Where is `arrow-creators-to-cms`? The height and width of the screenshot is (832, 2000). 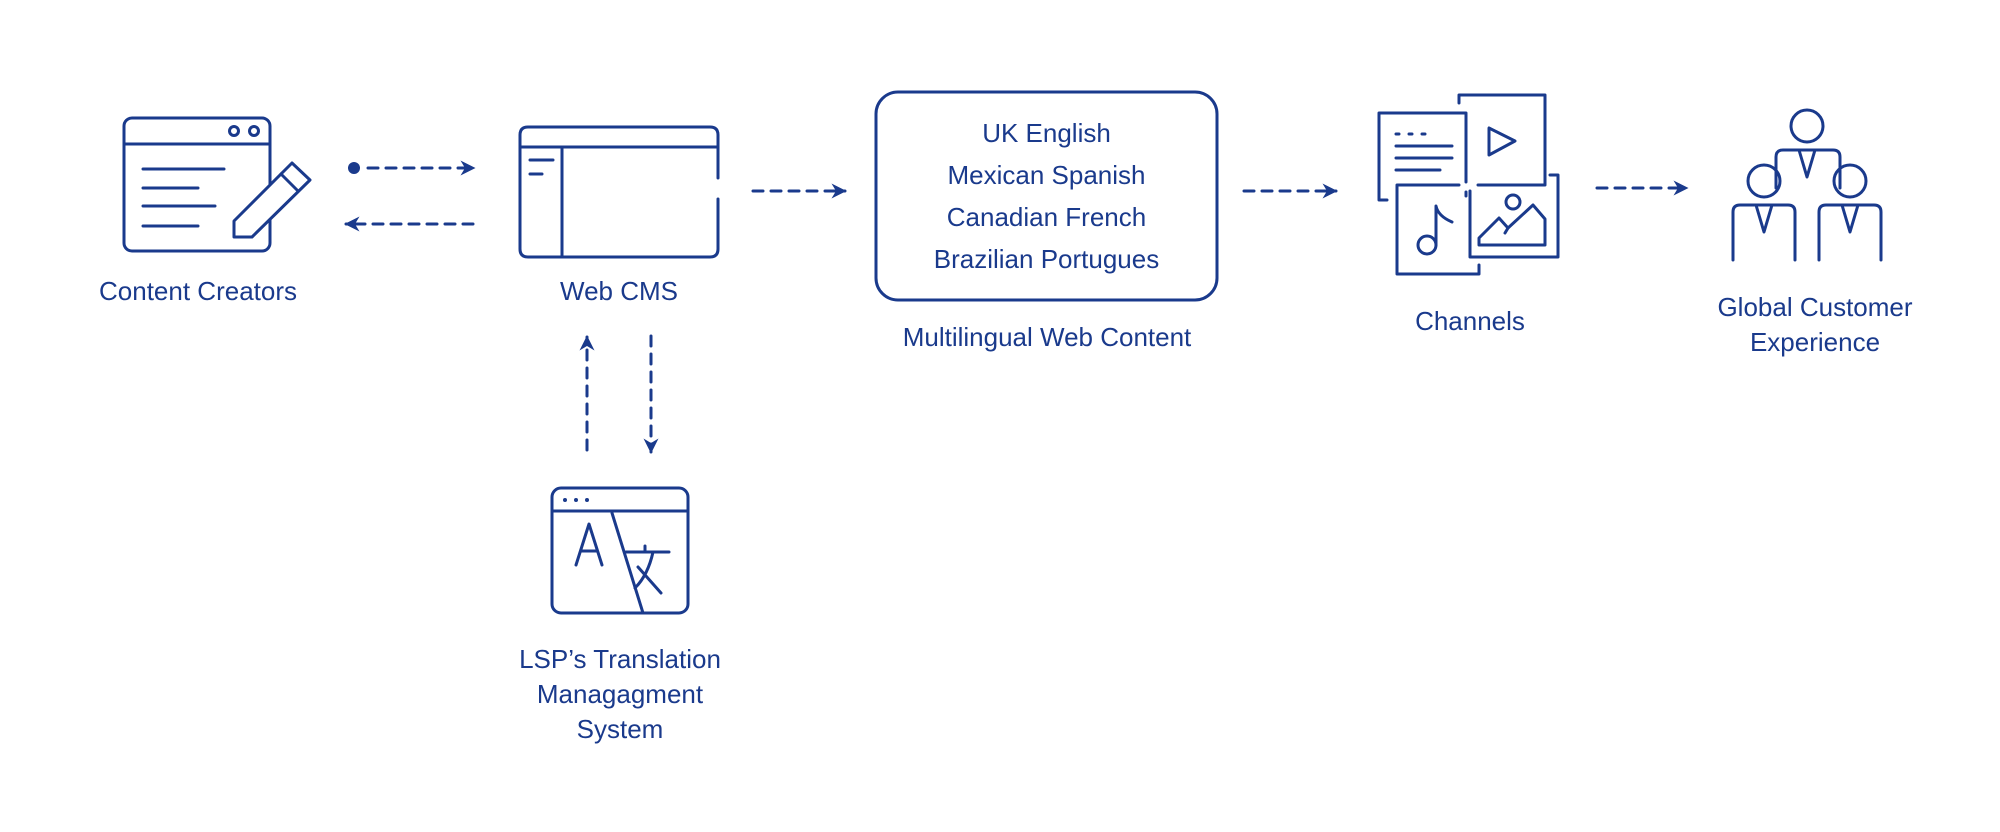
arrow-creators-to-cms is located at coordinates (412, 168).